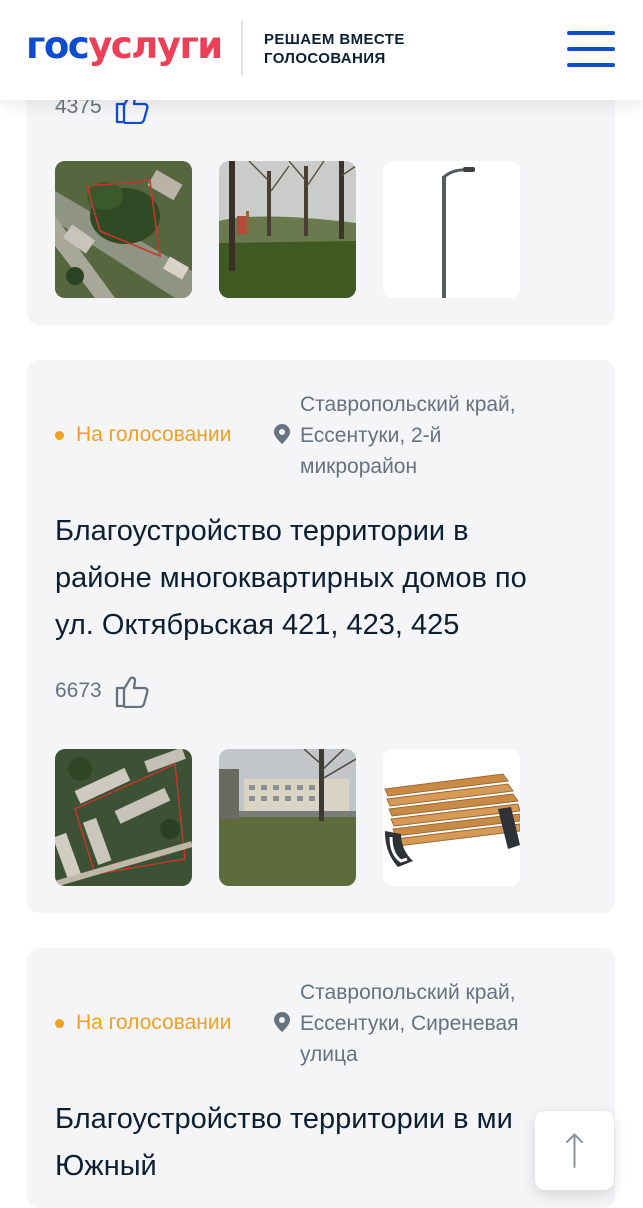  I want to click on header-divider, so click(242, 48).